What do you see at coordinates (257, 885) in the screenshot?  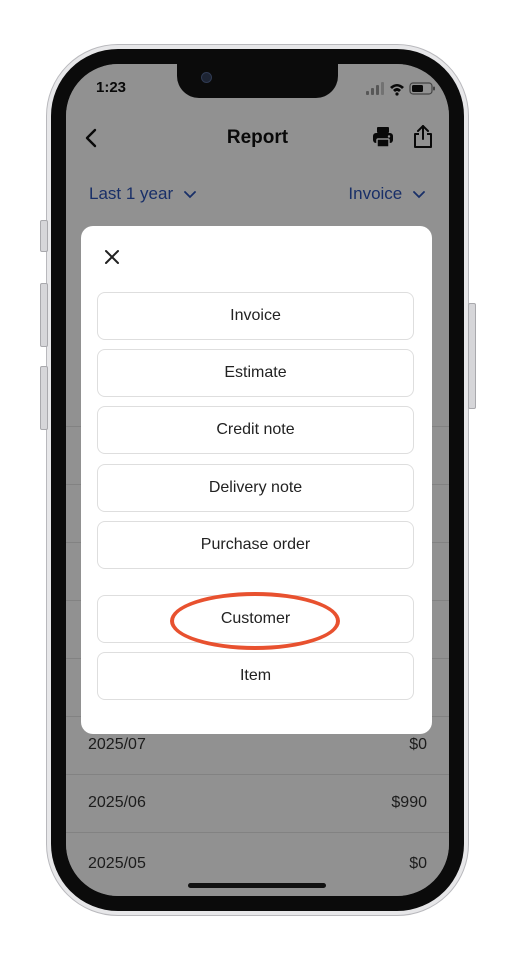 I see `home-indicator` at bounding box center [257, 885].